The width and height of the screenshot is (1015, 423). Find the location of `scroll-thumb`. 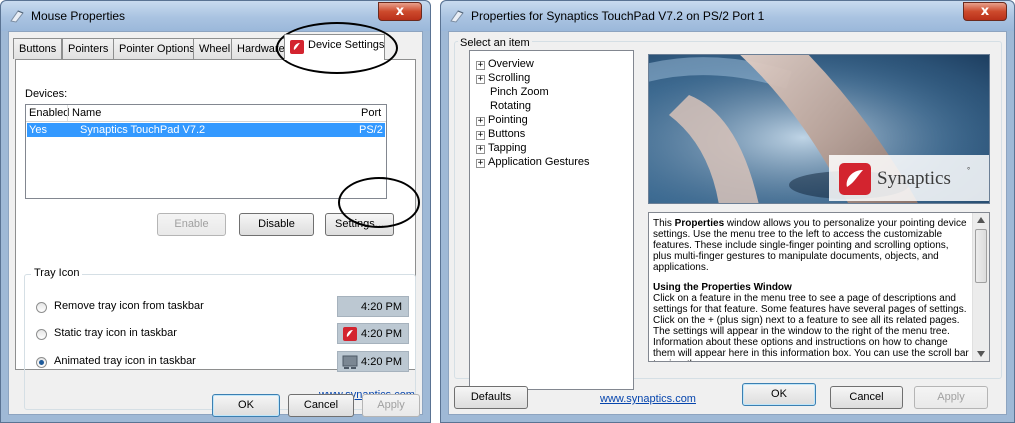

scroll-thumb is located at coordinates (981, 256).